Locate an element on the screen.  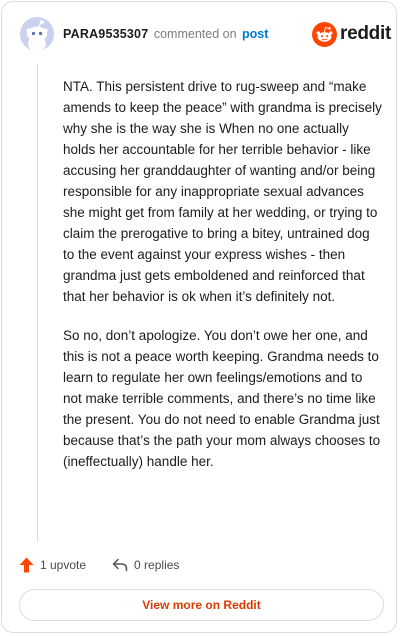
reply-arrow-icon is located at coordinates (120, 565).